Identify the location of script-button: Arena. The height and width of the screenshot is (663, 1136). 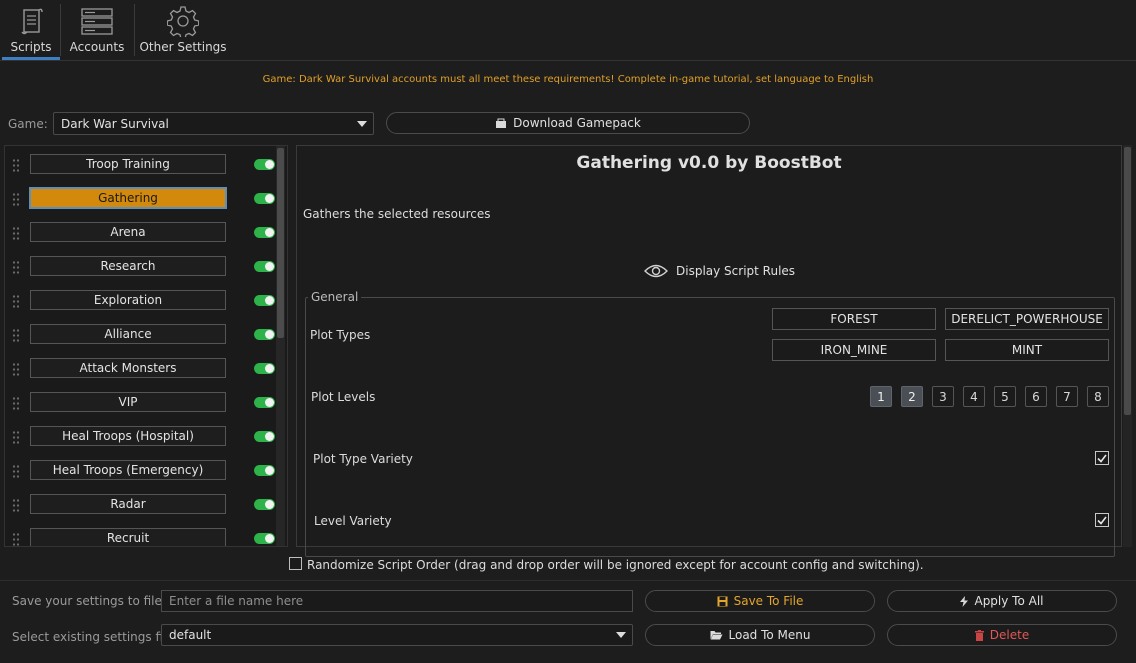
(128, 232).